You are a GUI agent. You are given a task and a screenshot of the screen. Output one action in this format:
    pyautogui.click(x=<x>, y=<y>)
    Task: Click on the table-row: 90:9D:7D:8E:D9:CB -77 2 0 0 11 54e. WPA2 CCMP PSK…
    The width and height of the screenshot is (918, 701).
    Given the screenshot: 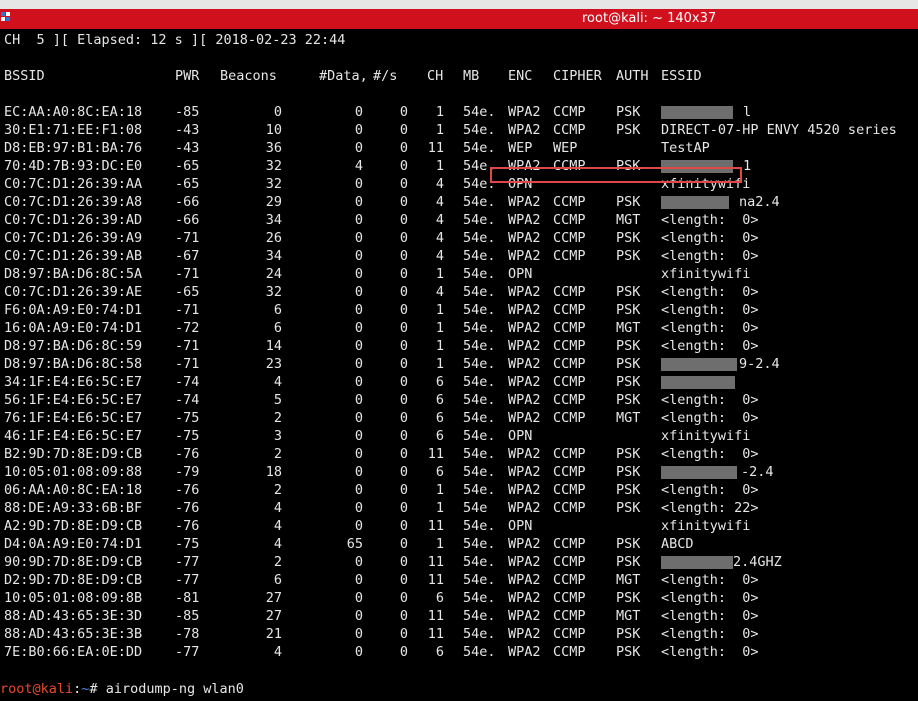 What is the action you would take?
    pyautogui.click(x=459, y=562)
    